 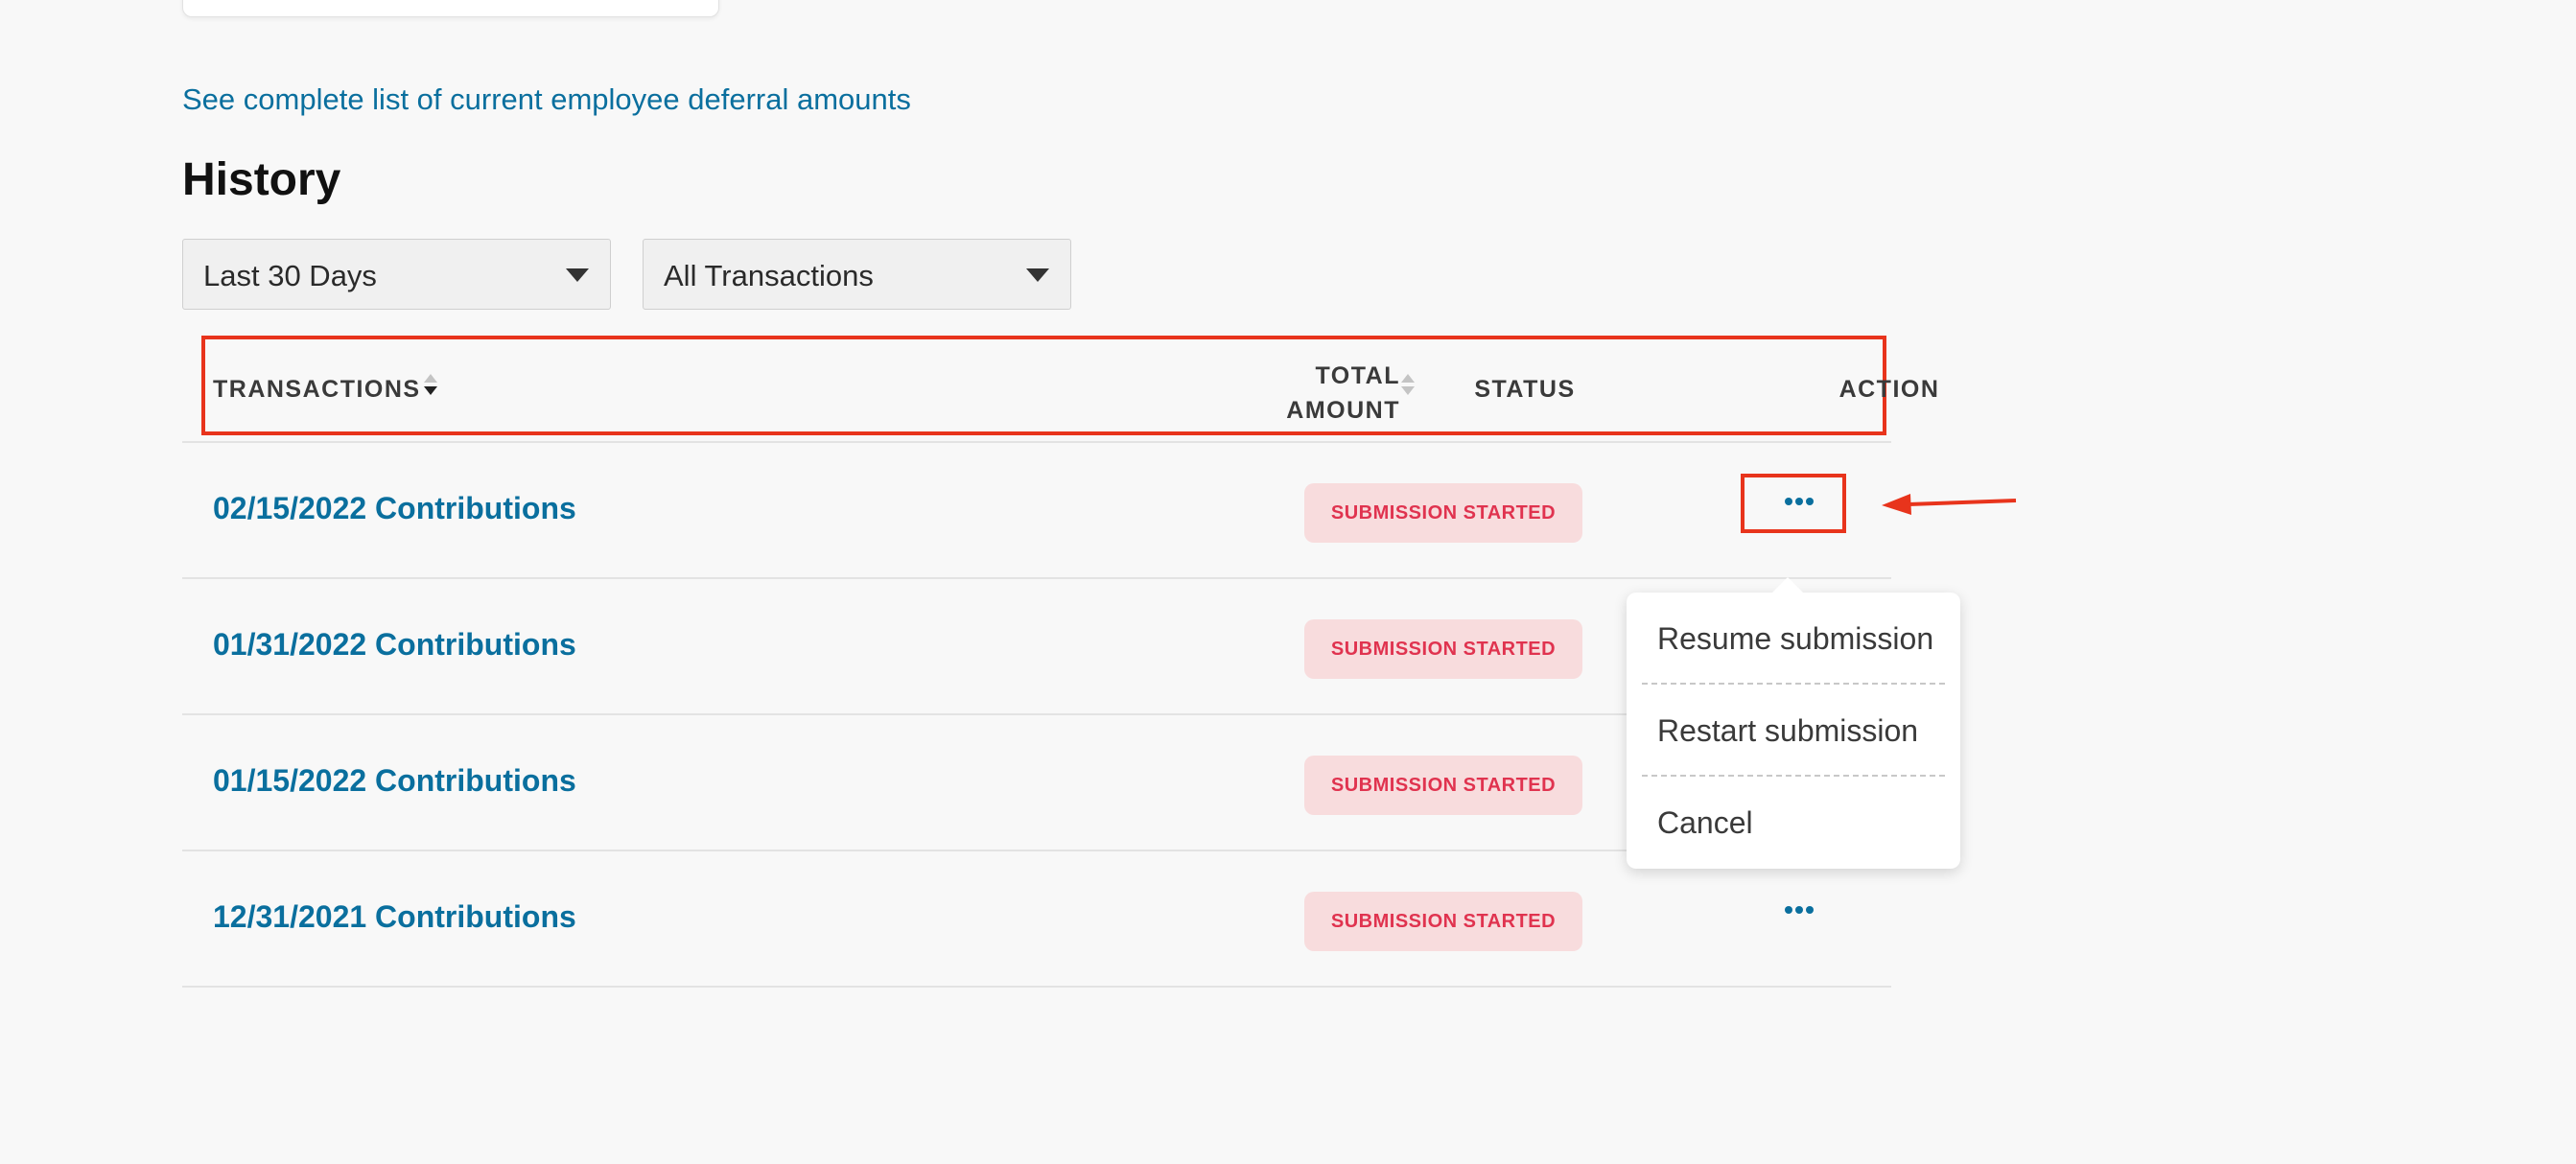 I want to click on column-header-status: STATUS, so click(x=1525, y=389).